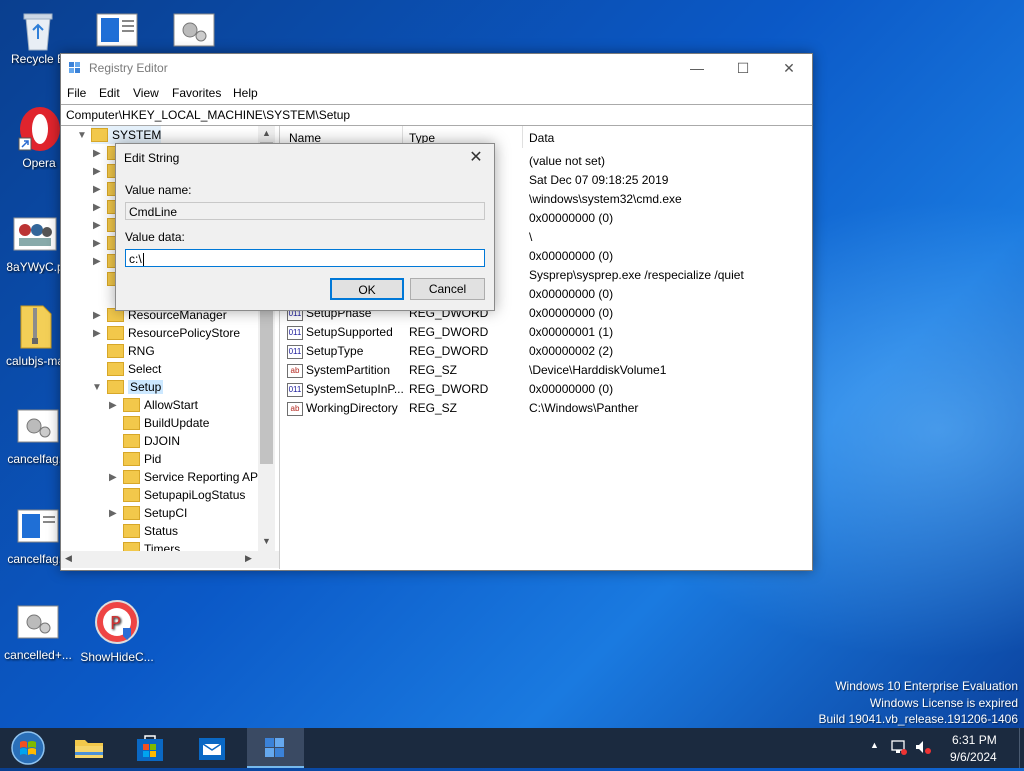  Describe the element at coordinates (349, 332) in the screenshot. I see `value-name: SetupSupported` at that location.